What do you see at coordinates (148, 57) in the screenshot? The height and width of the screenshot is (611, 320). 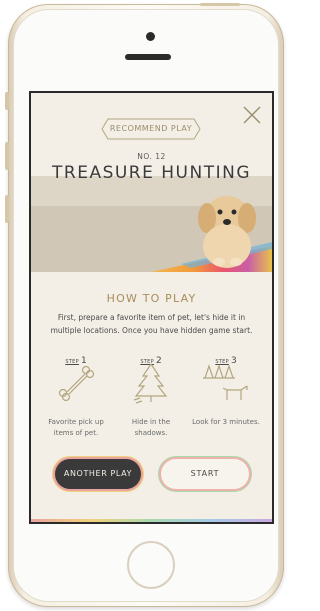 I see `earpiece-speaker` at bounding box center [148, 57].